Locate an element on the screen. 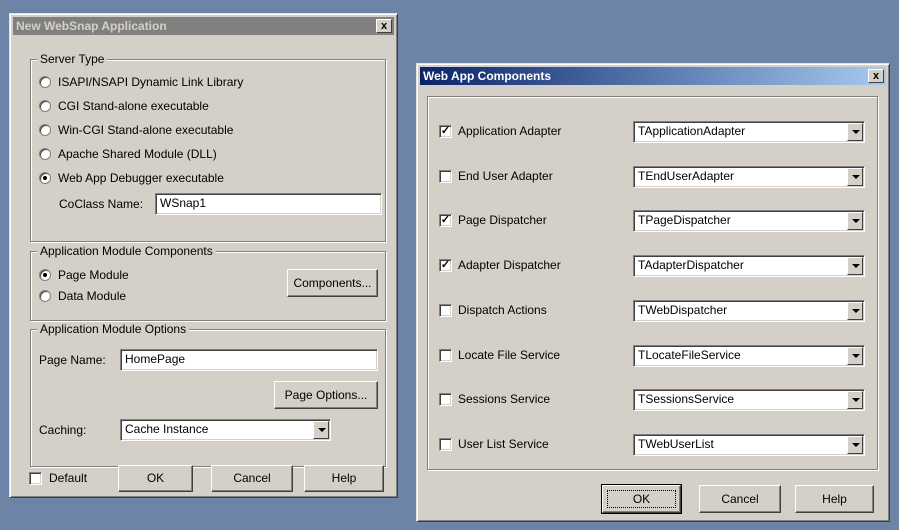  components-cancel-button: Cancel is located at coordinates (740, 499).